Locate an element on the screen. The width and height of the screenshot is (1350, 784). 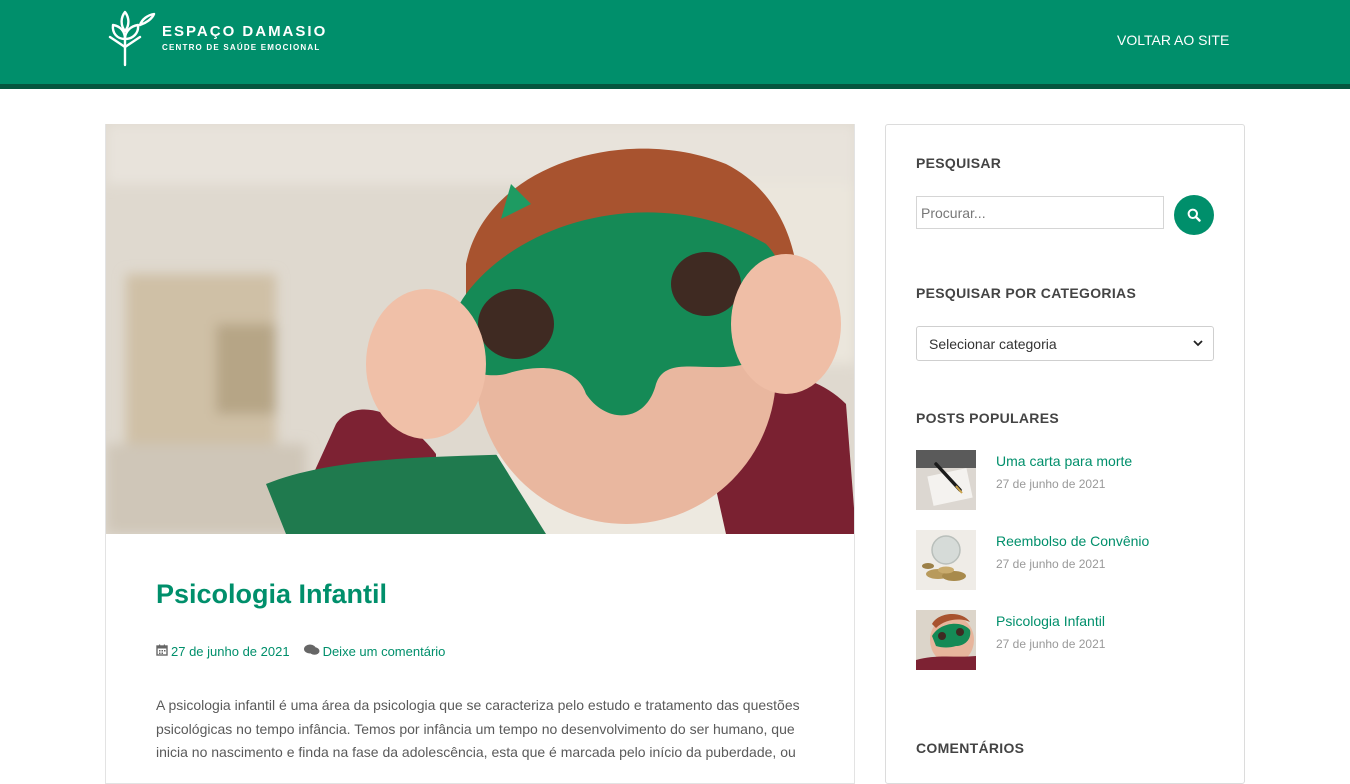
comments-icon is located at coordinates (311, 651).